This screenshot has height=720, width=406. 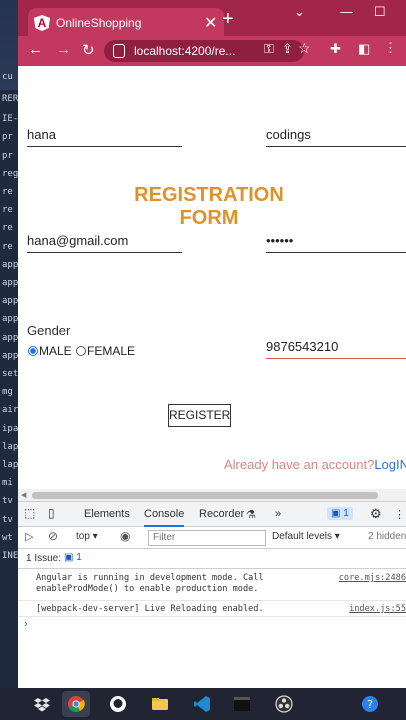 What do you see at coordinates (51, 513) in the screenshot?
I see `device-toolbar-icon: ▯` at bounding box center [51, 513].